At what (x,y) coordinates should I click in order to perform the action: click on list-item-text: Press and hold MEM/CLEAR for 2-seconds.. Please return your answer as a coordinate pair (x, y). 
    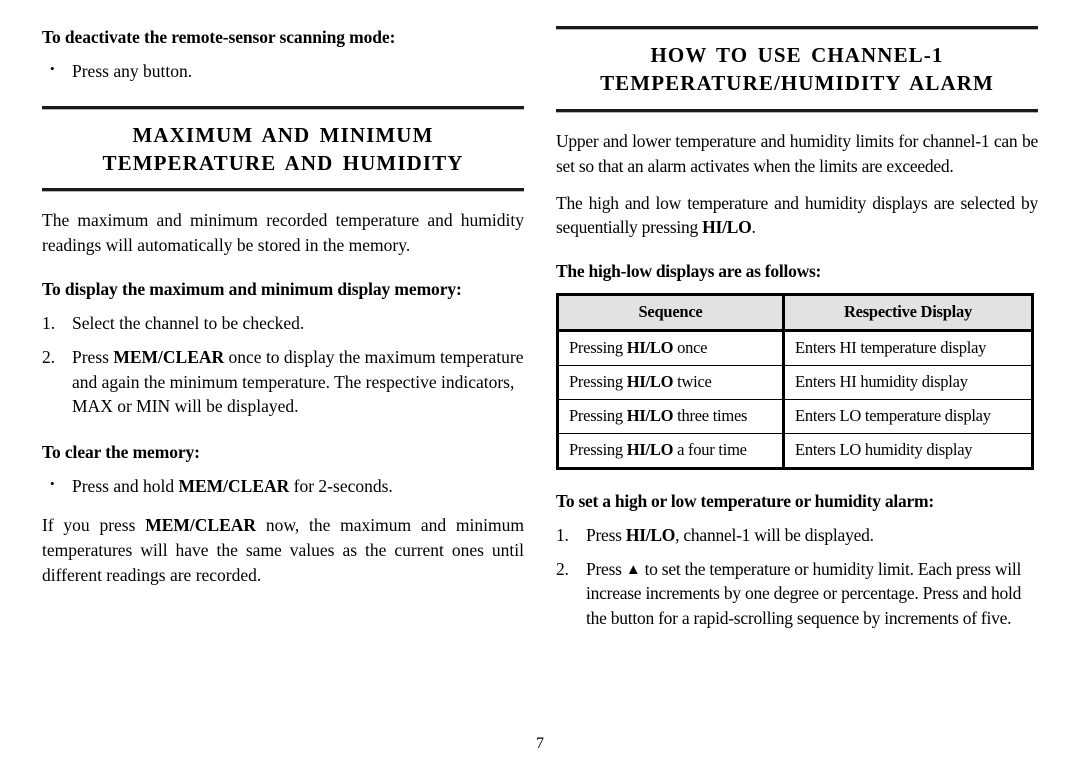
    Looking at the image, I should click on (232, 486).